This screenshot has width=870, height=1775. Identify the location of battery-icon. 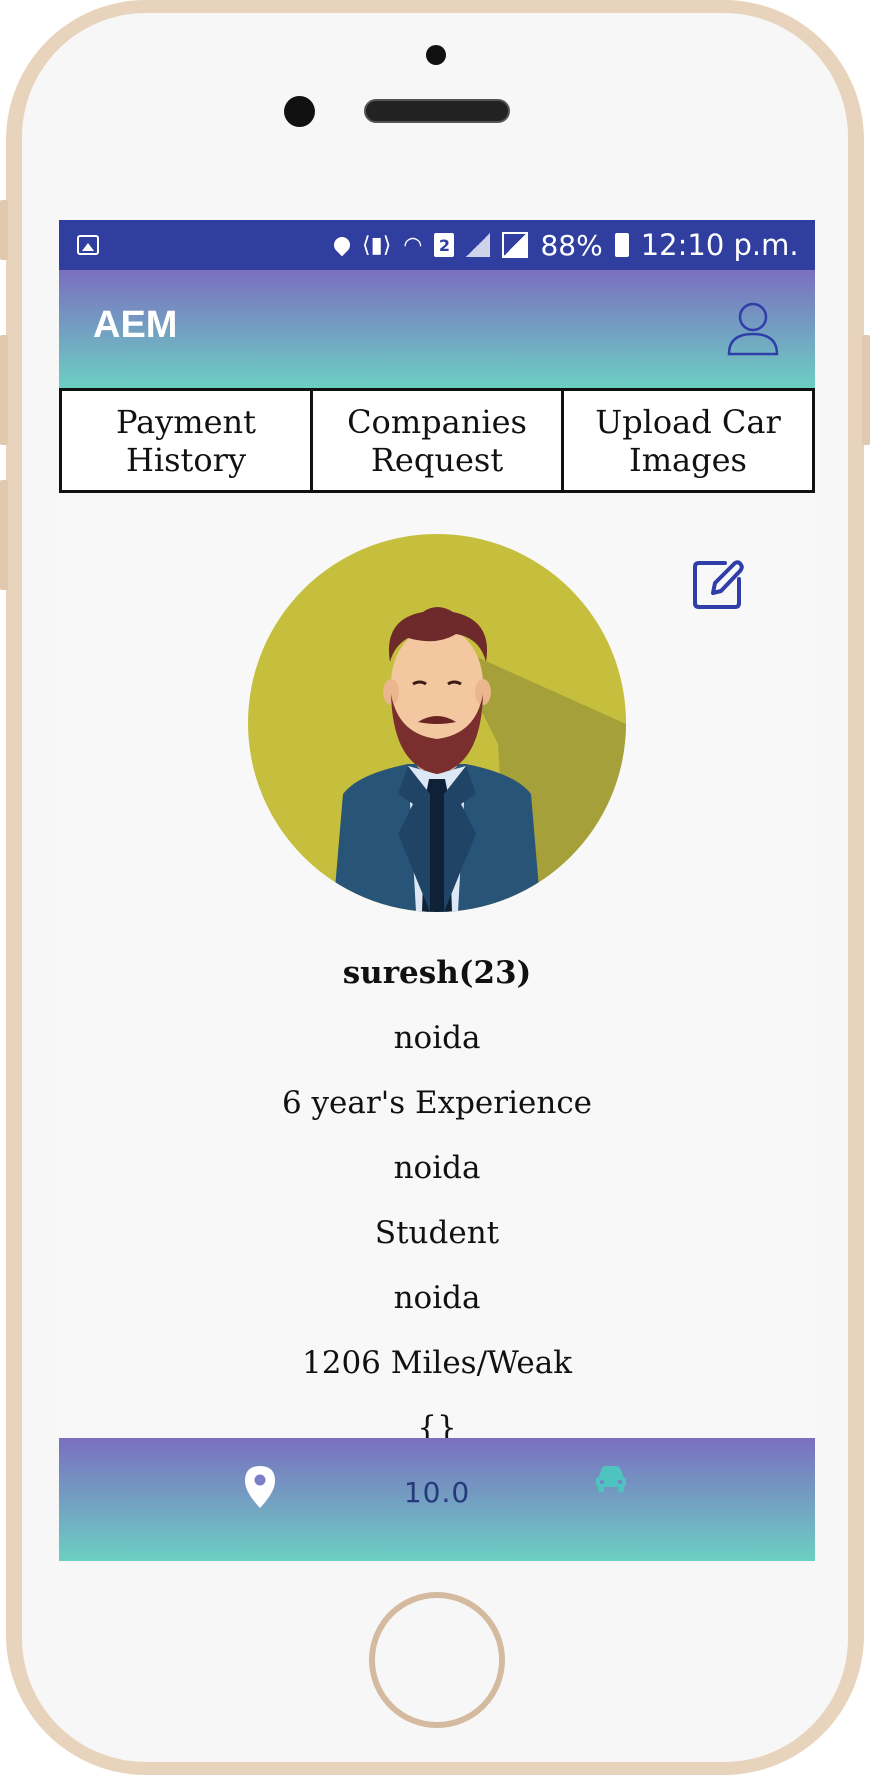
(621, 245).